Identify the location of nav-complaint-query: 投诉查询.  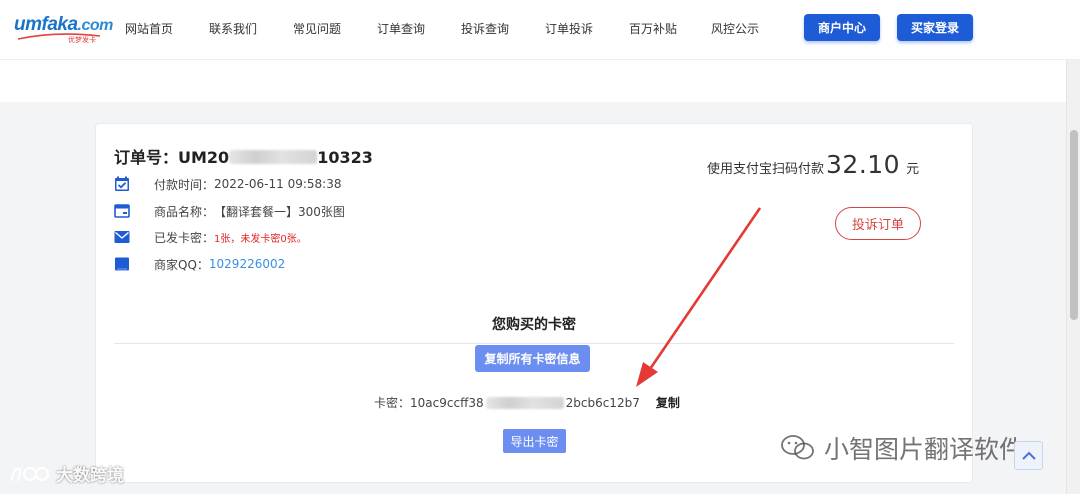
(485, 28).